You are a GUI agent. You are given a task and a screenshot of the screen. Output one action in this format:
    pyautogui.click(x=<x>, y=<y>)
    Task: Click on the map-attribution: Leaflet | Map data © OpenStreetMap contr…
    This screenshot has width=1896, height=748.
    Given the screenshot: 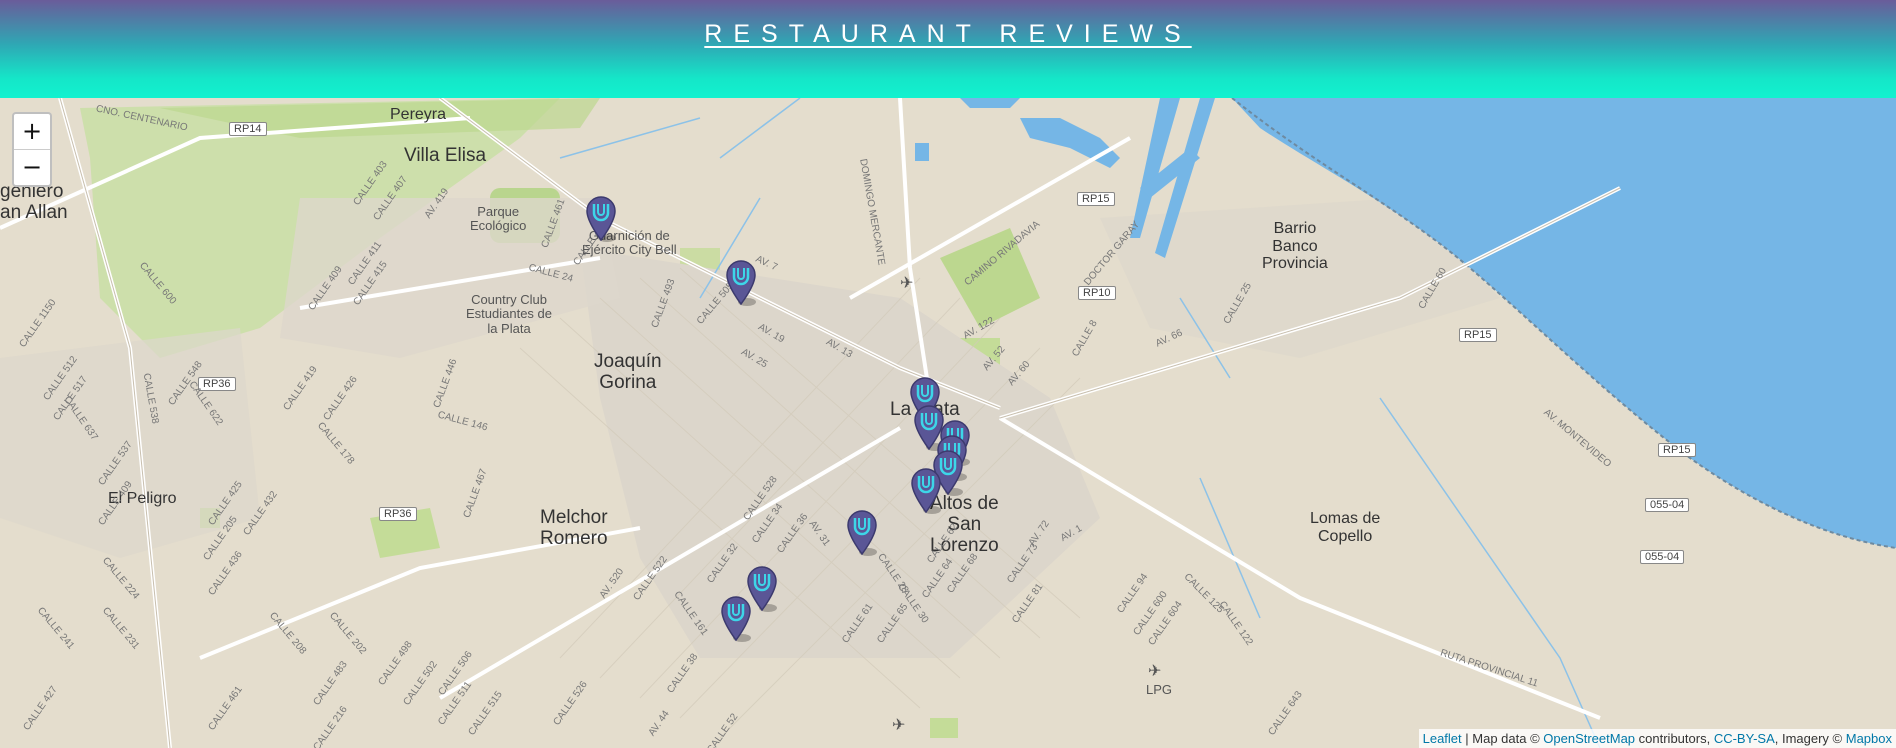 What is the action you would take?
    pyautogui.click(x=1657, y=738)
    